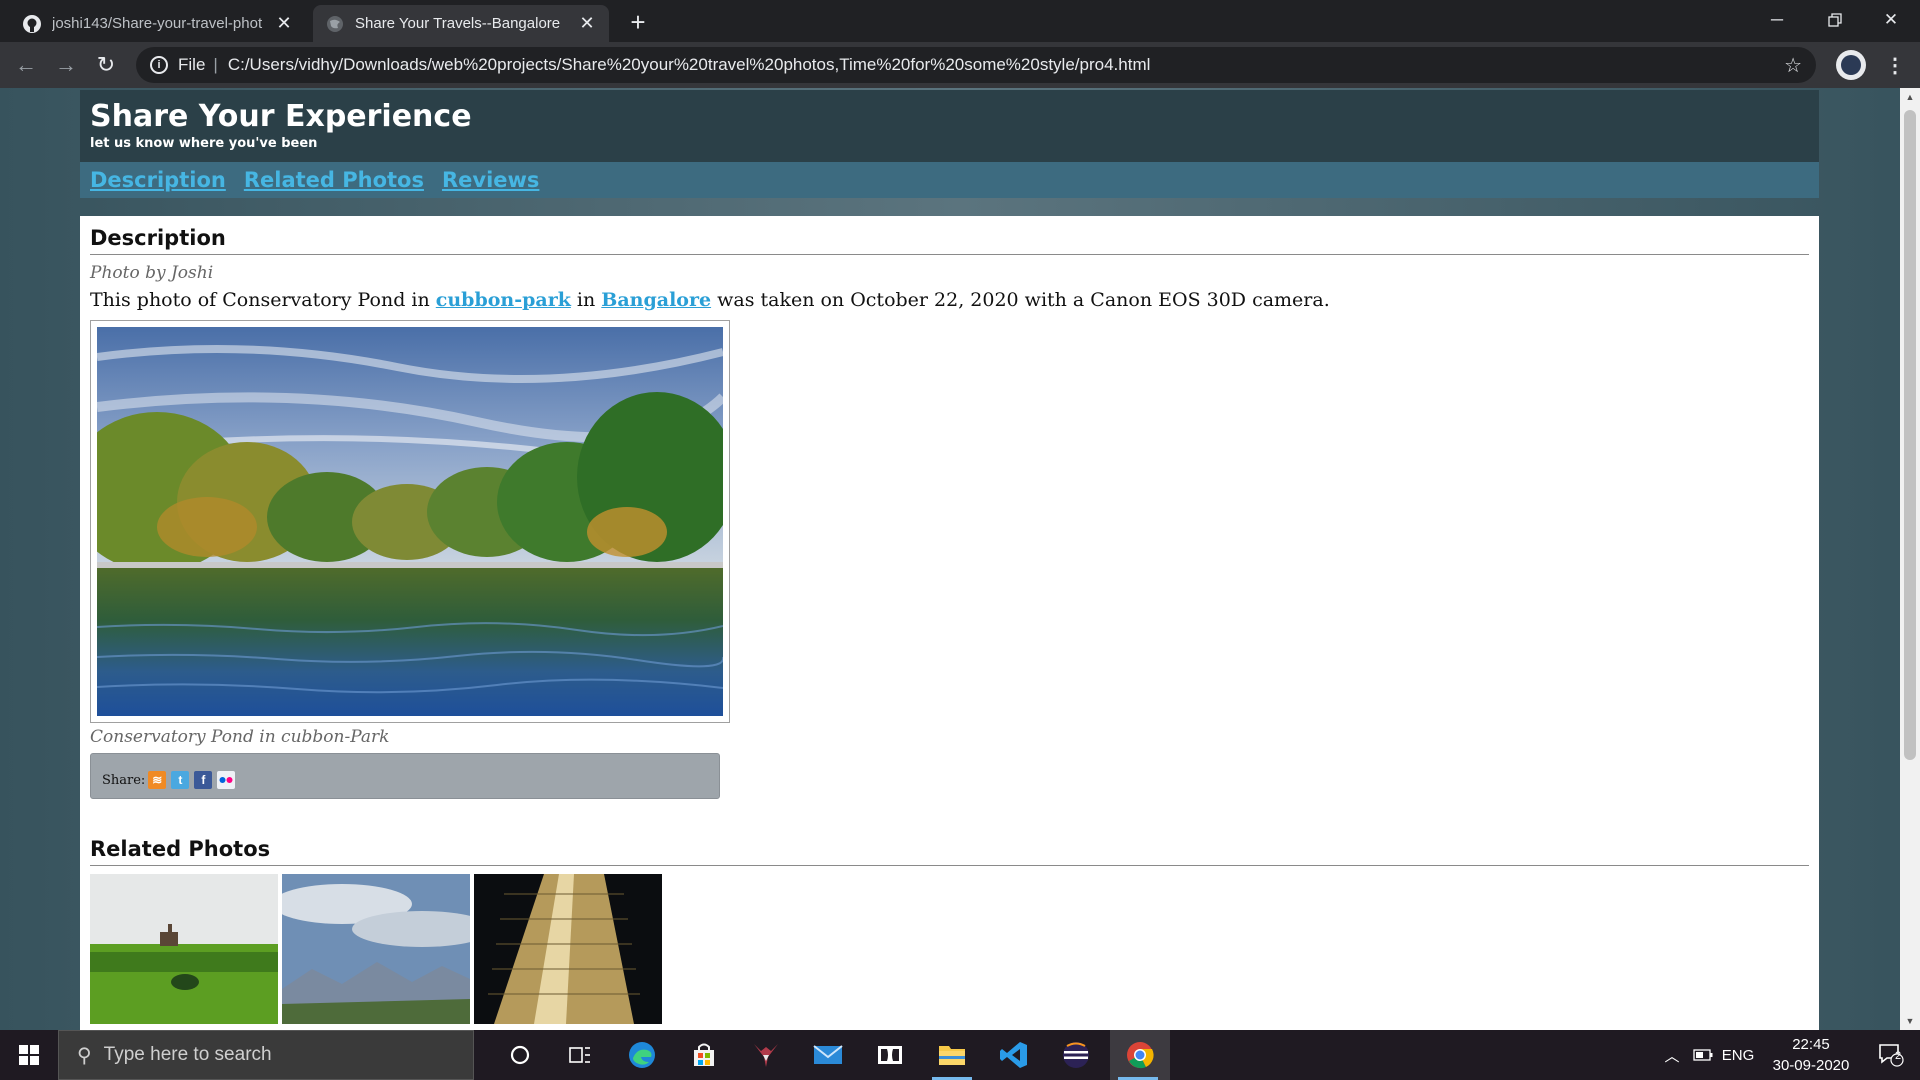 Image resolution: width=1920 pixels, height=1080 pixels. I want to click on file-explorer-icon, so click(952, 1055).